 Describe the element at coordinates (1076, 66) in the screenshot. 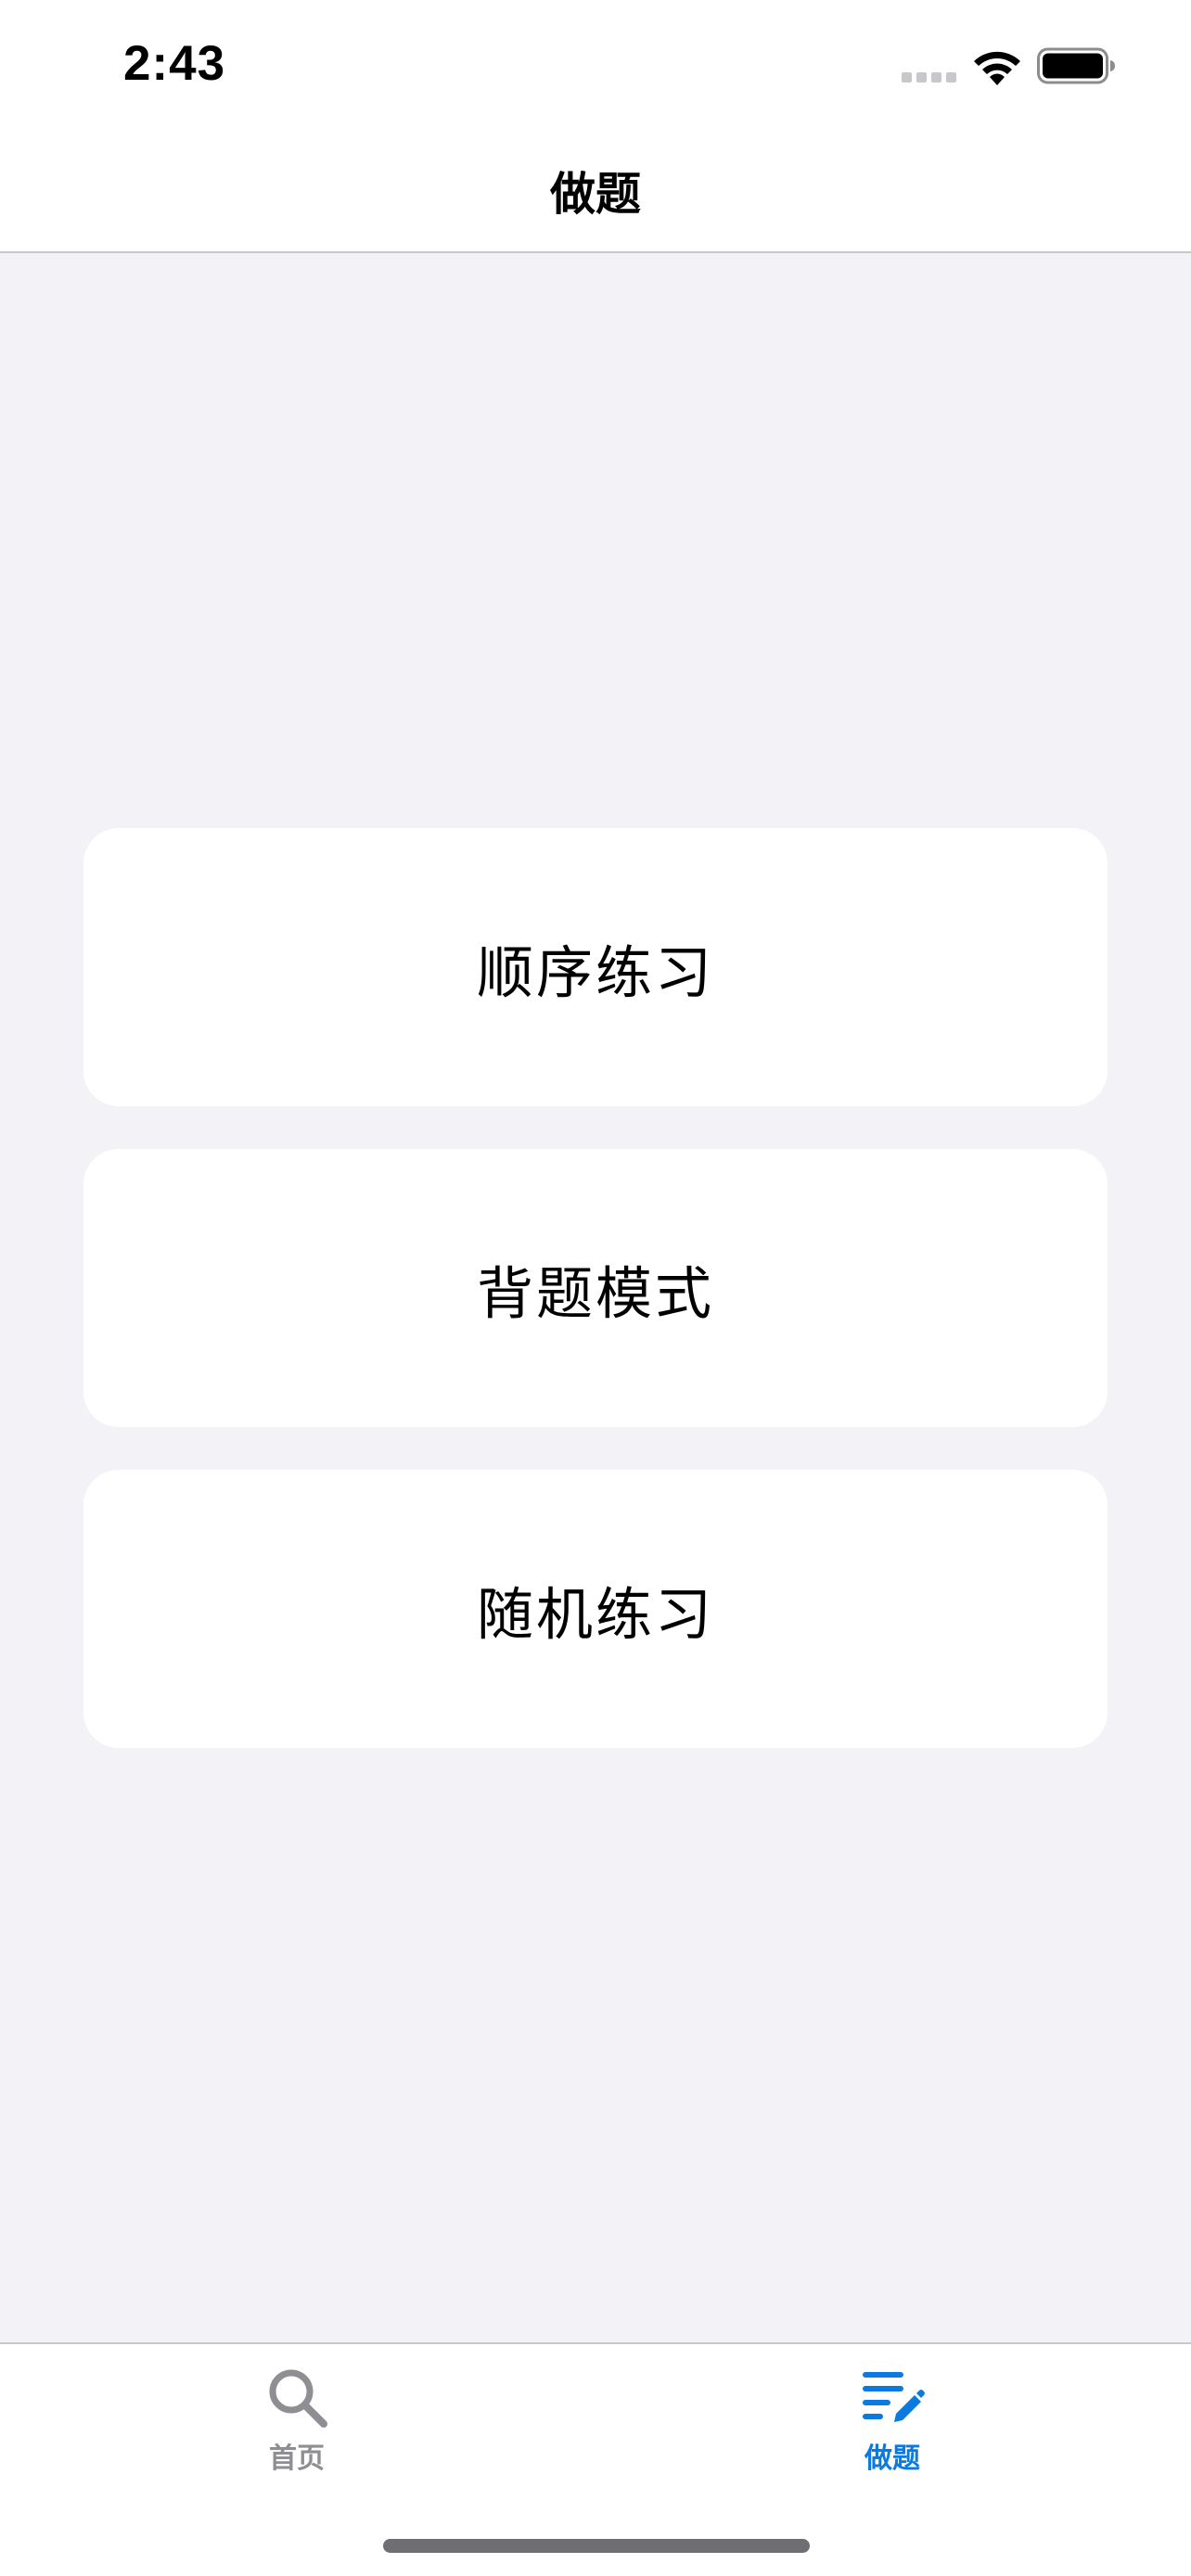

I see `battery-icon` at that location.